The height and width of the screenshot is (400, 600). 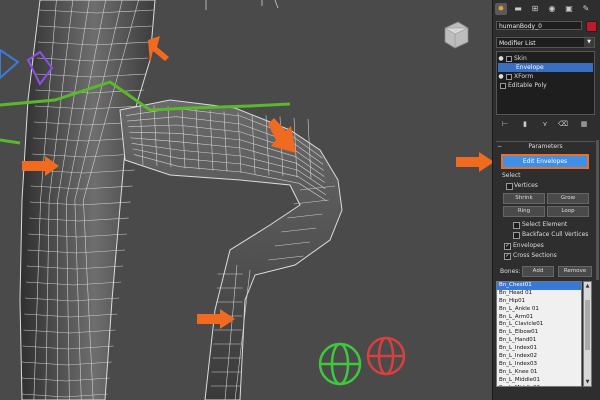 I want to click on cross-sections-label: Cross Sections, so click(x=535, y=255).